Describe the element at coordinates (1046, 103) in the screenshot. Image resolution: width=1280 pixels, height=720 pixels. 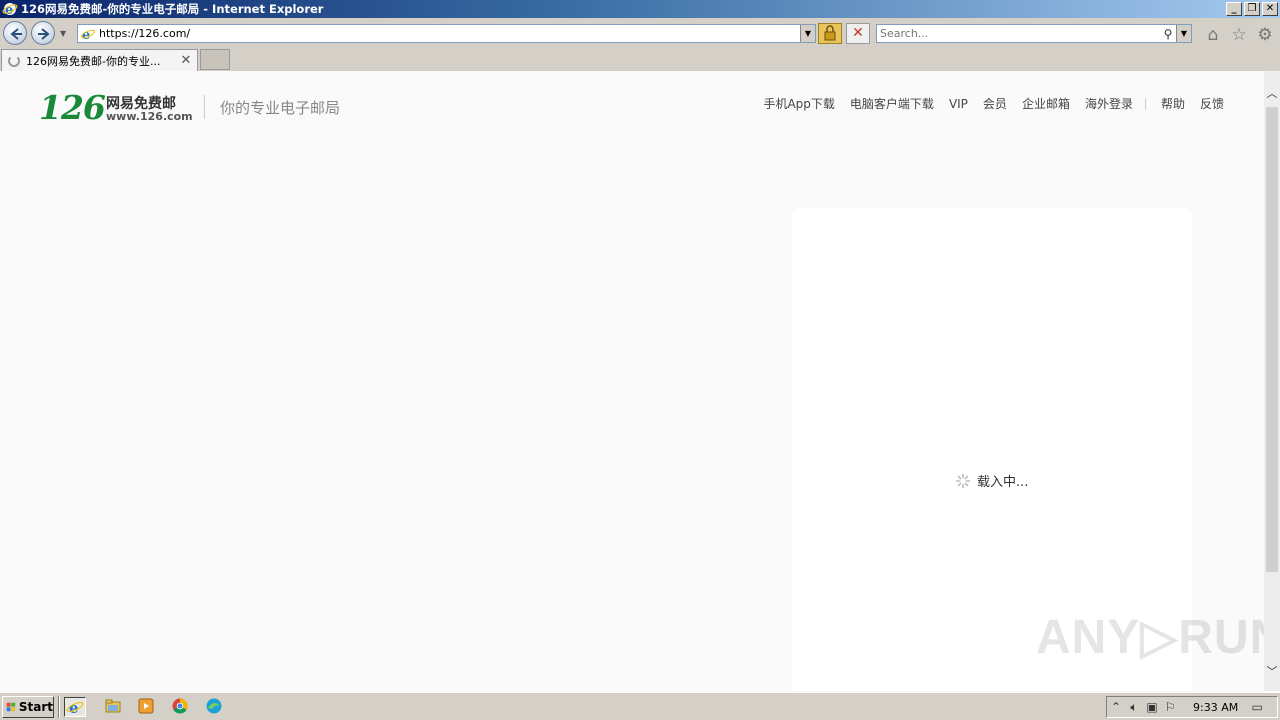
I see `nav-enterprise: 企业邮箱` at that location.